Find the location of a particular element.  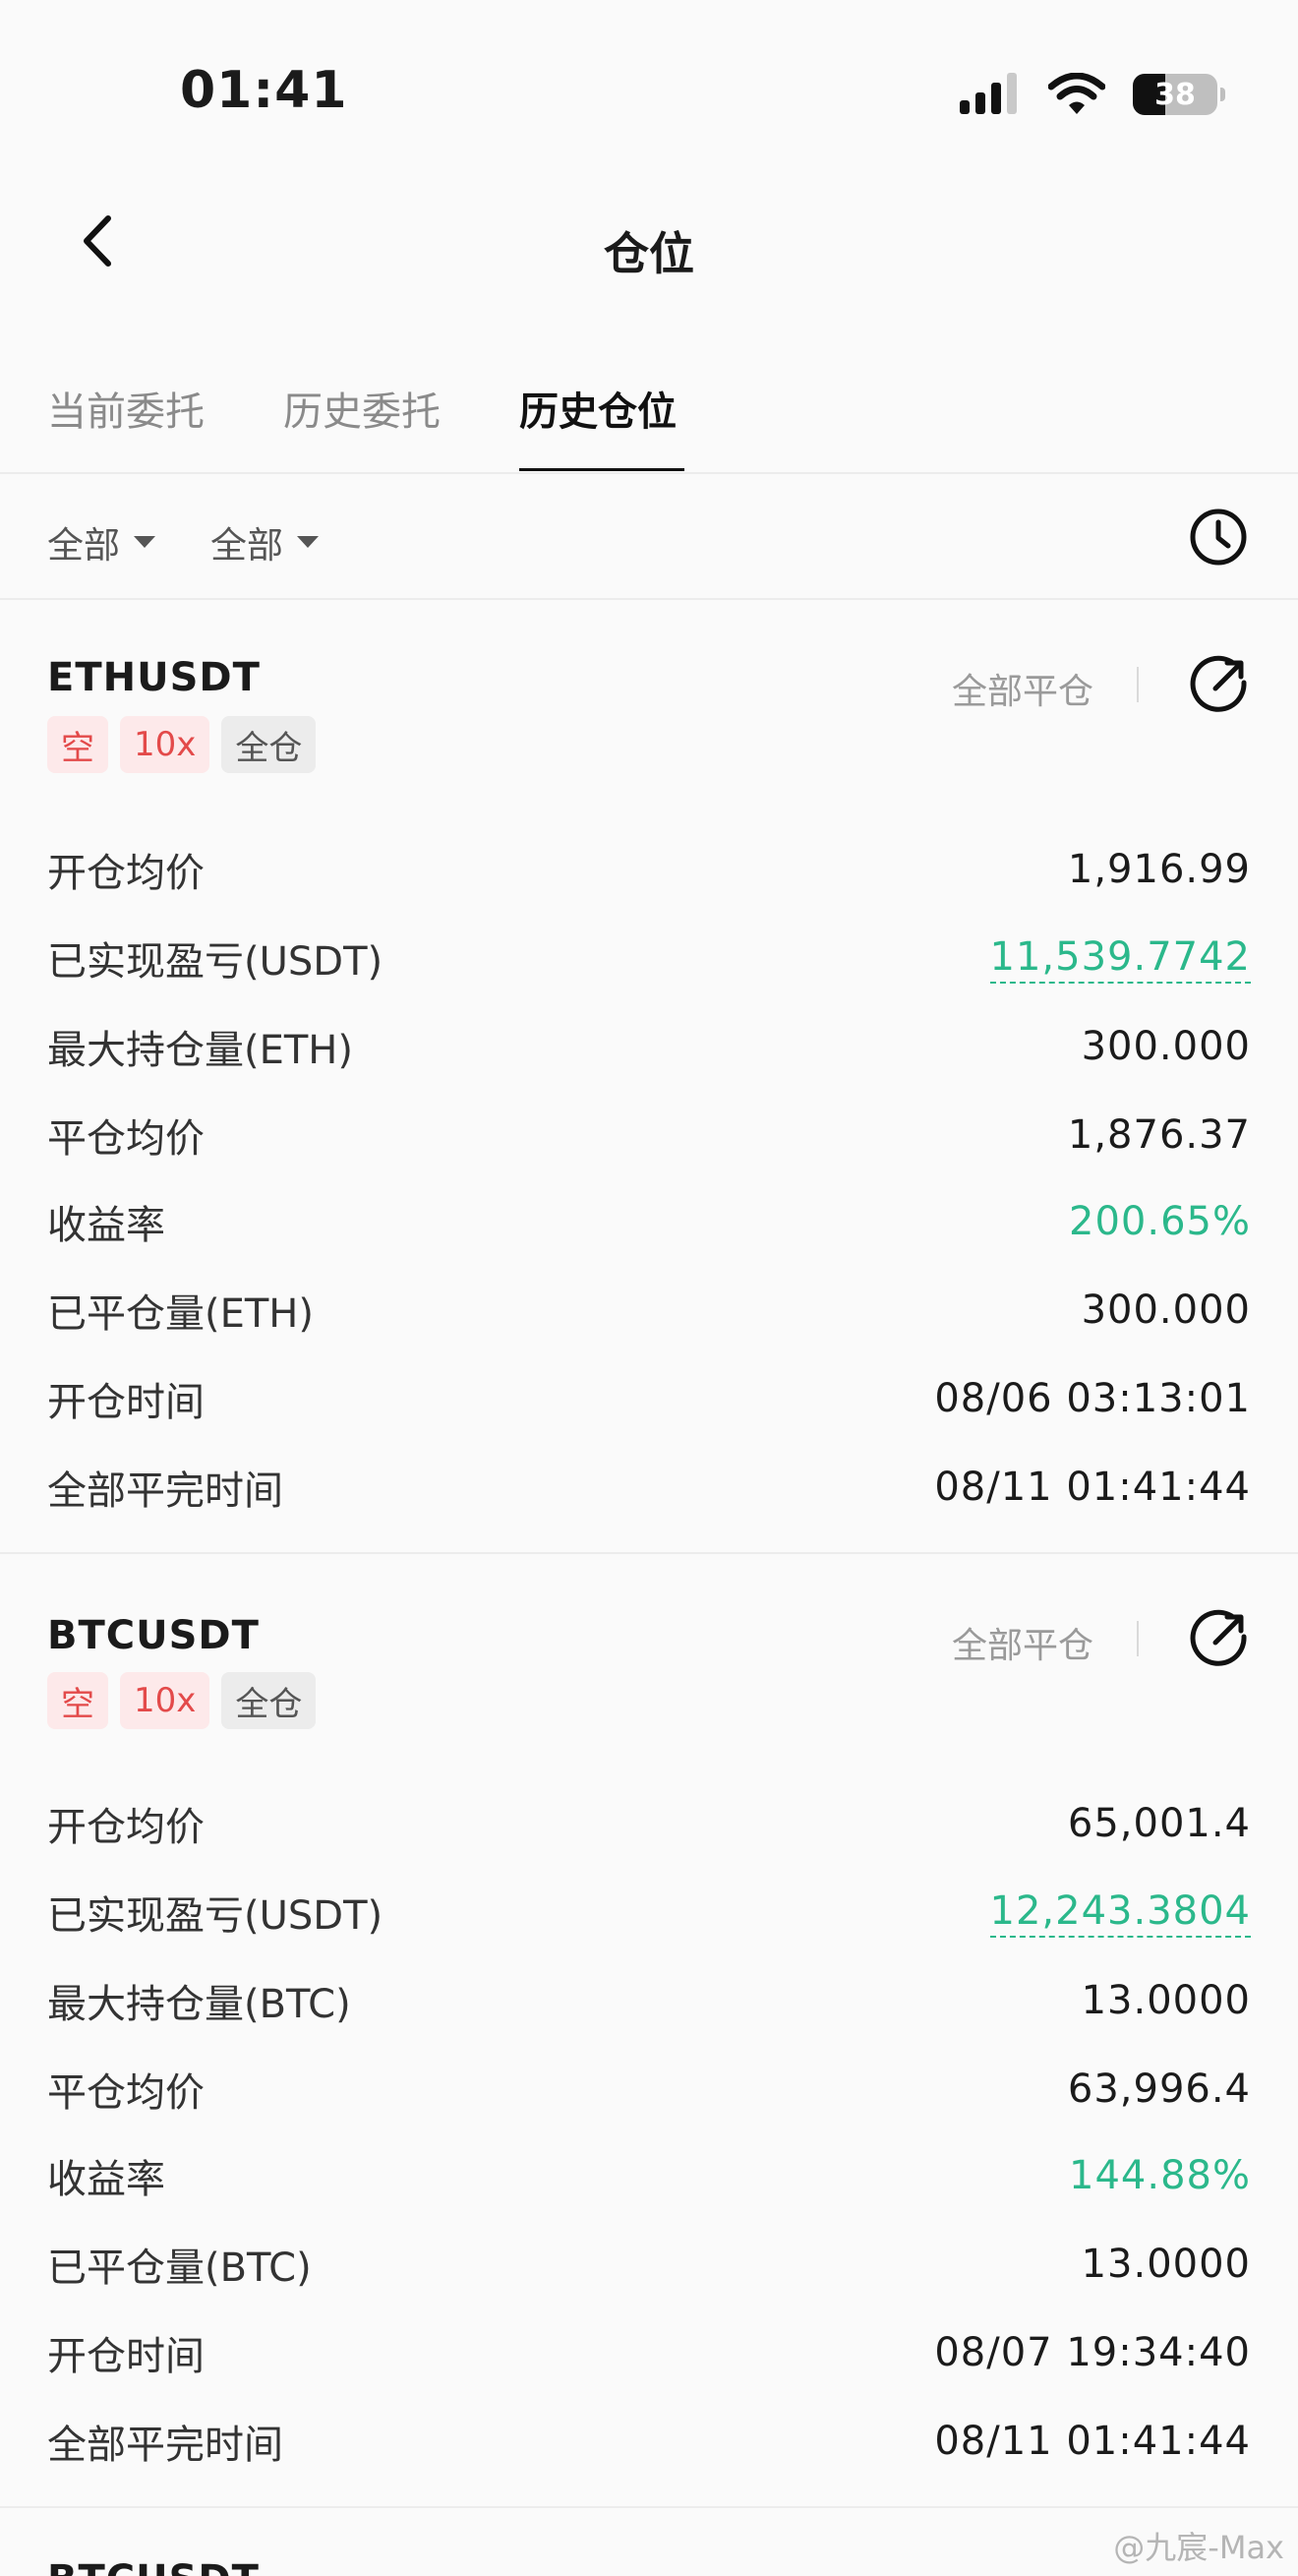

battery-indicator: 38 is located at coordinates (1179, 94).